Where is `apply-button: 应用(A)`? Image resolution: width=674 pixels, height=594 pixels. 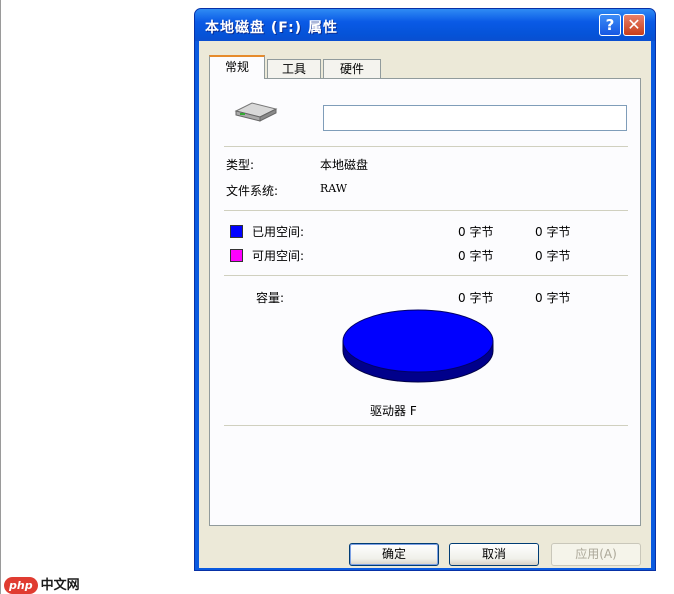
apply-button: 应用(A) is located at coordinates (596, 554).